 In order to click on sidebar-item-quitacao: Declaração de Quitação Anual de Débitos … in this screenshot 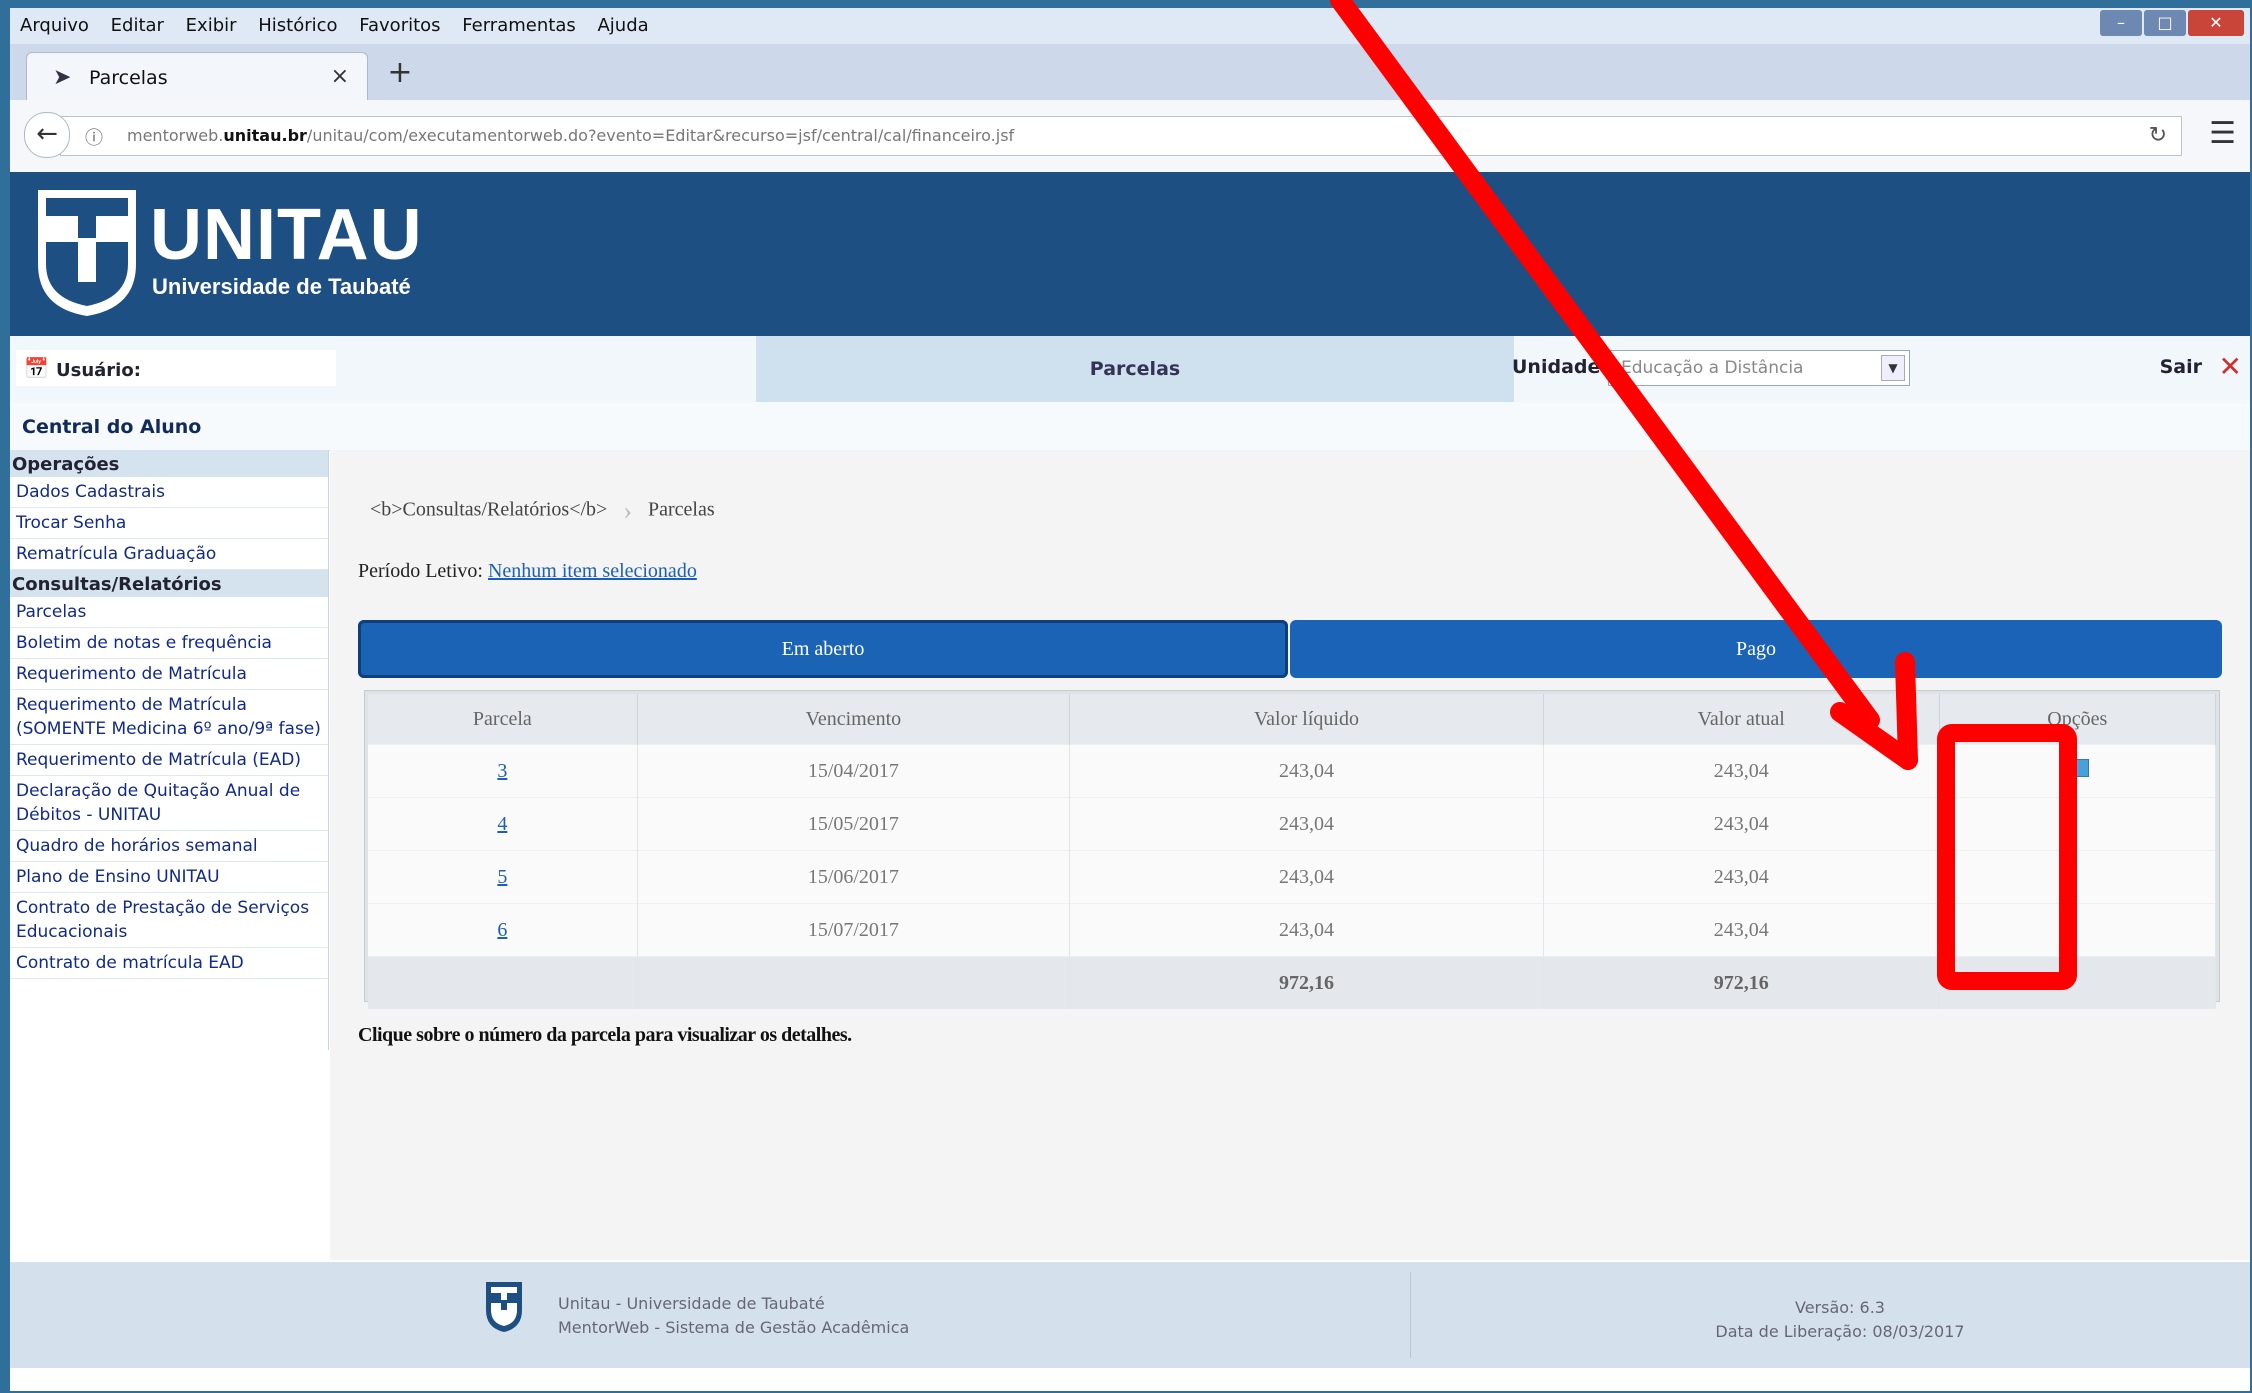, I will do `click(169, 803)`.